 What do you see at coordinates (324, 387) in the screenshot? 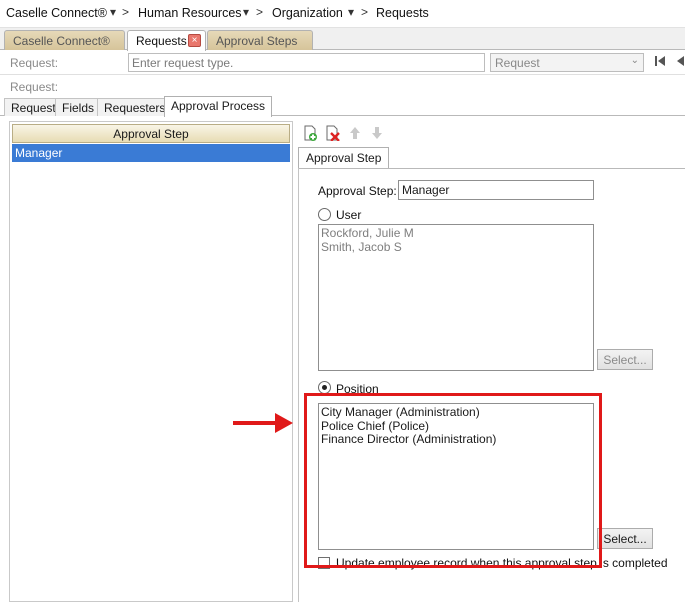
I see `position-radio` at bounding box center [324, 387].